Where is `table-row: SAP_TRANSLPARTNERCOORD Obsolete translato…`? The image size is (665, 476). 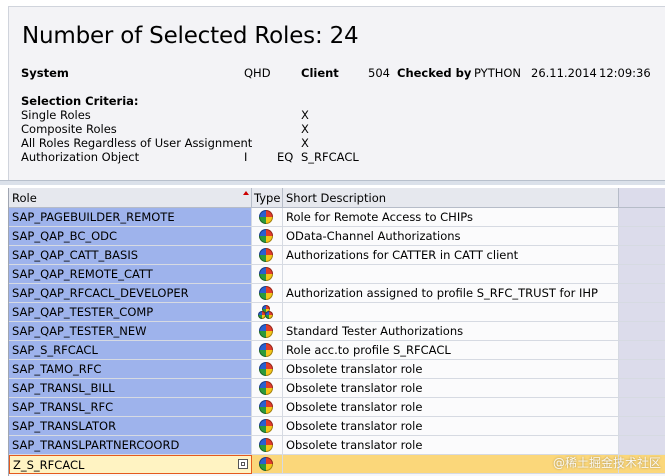 table-row: SAP_TRANSLPARTNERCOORD Obsolete translato… is located at coordinates (337, 445).